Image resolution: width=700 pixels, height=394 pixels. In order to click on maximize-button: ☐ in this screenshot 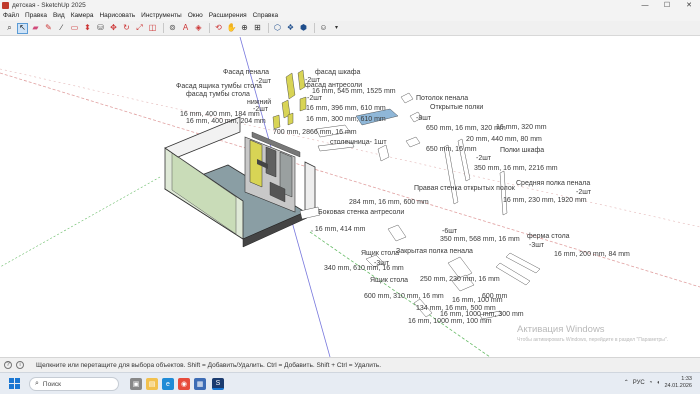, I will do `click(667, 5)`.